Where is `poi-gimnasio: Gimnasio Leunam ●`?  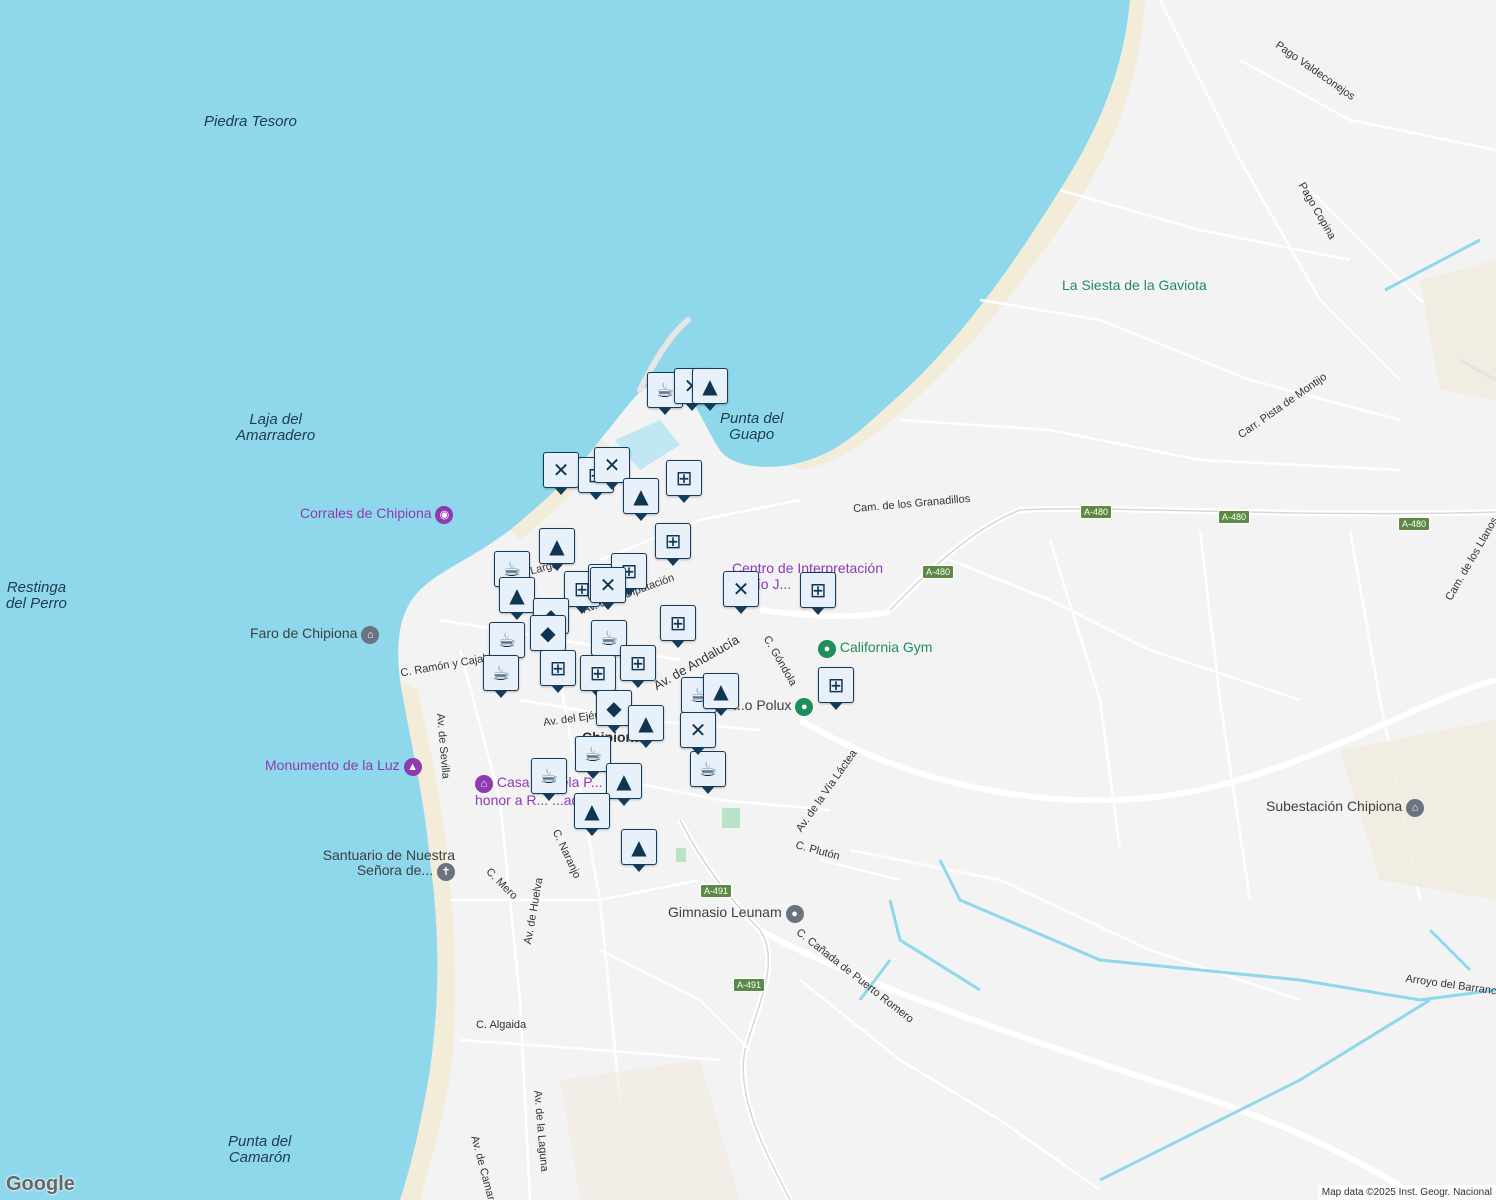 poi-gimnasio: Gimnasio Leunam ● is located at coordinates (736, 913).